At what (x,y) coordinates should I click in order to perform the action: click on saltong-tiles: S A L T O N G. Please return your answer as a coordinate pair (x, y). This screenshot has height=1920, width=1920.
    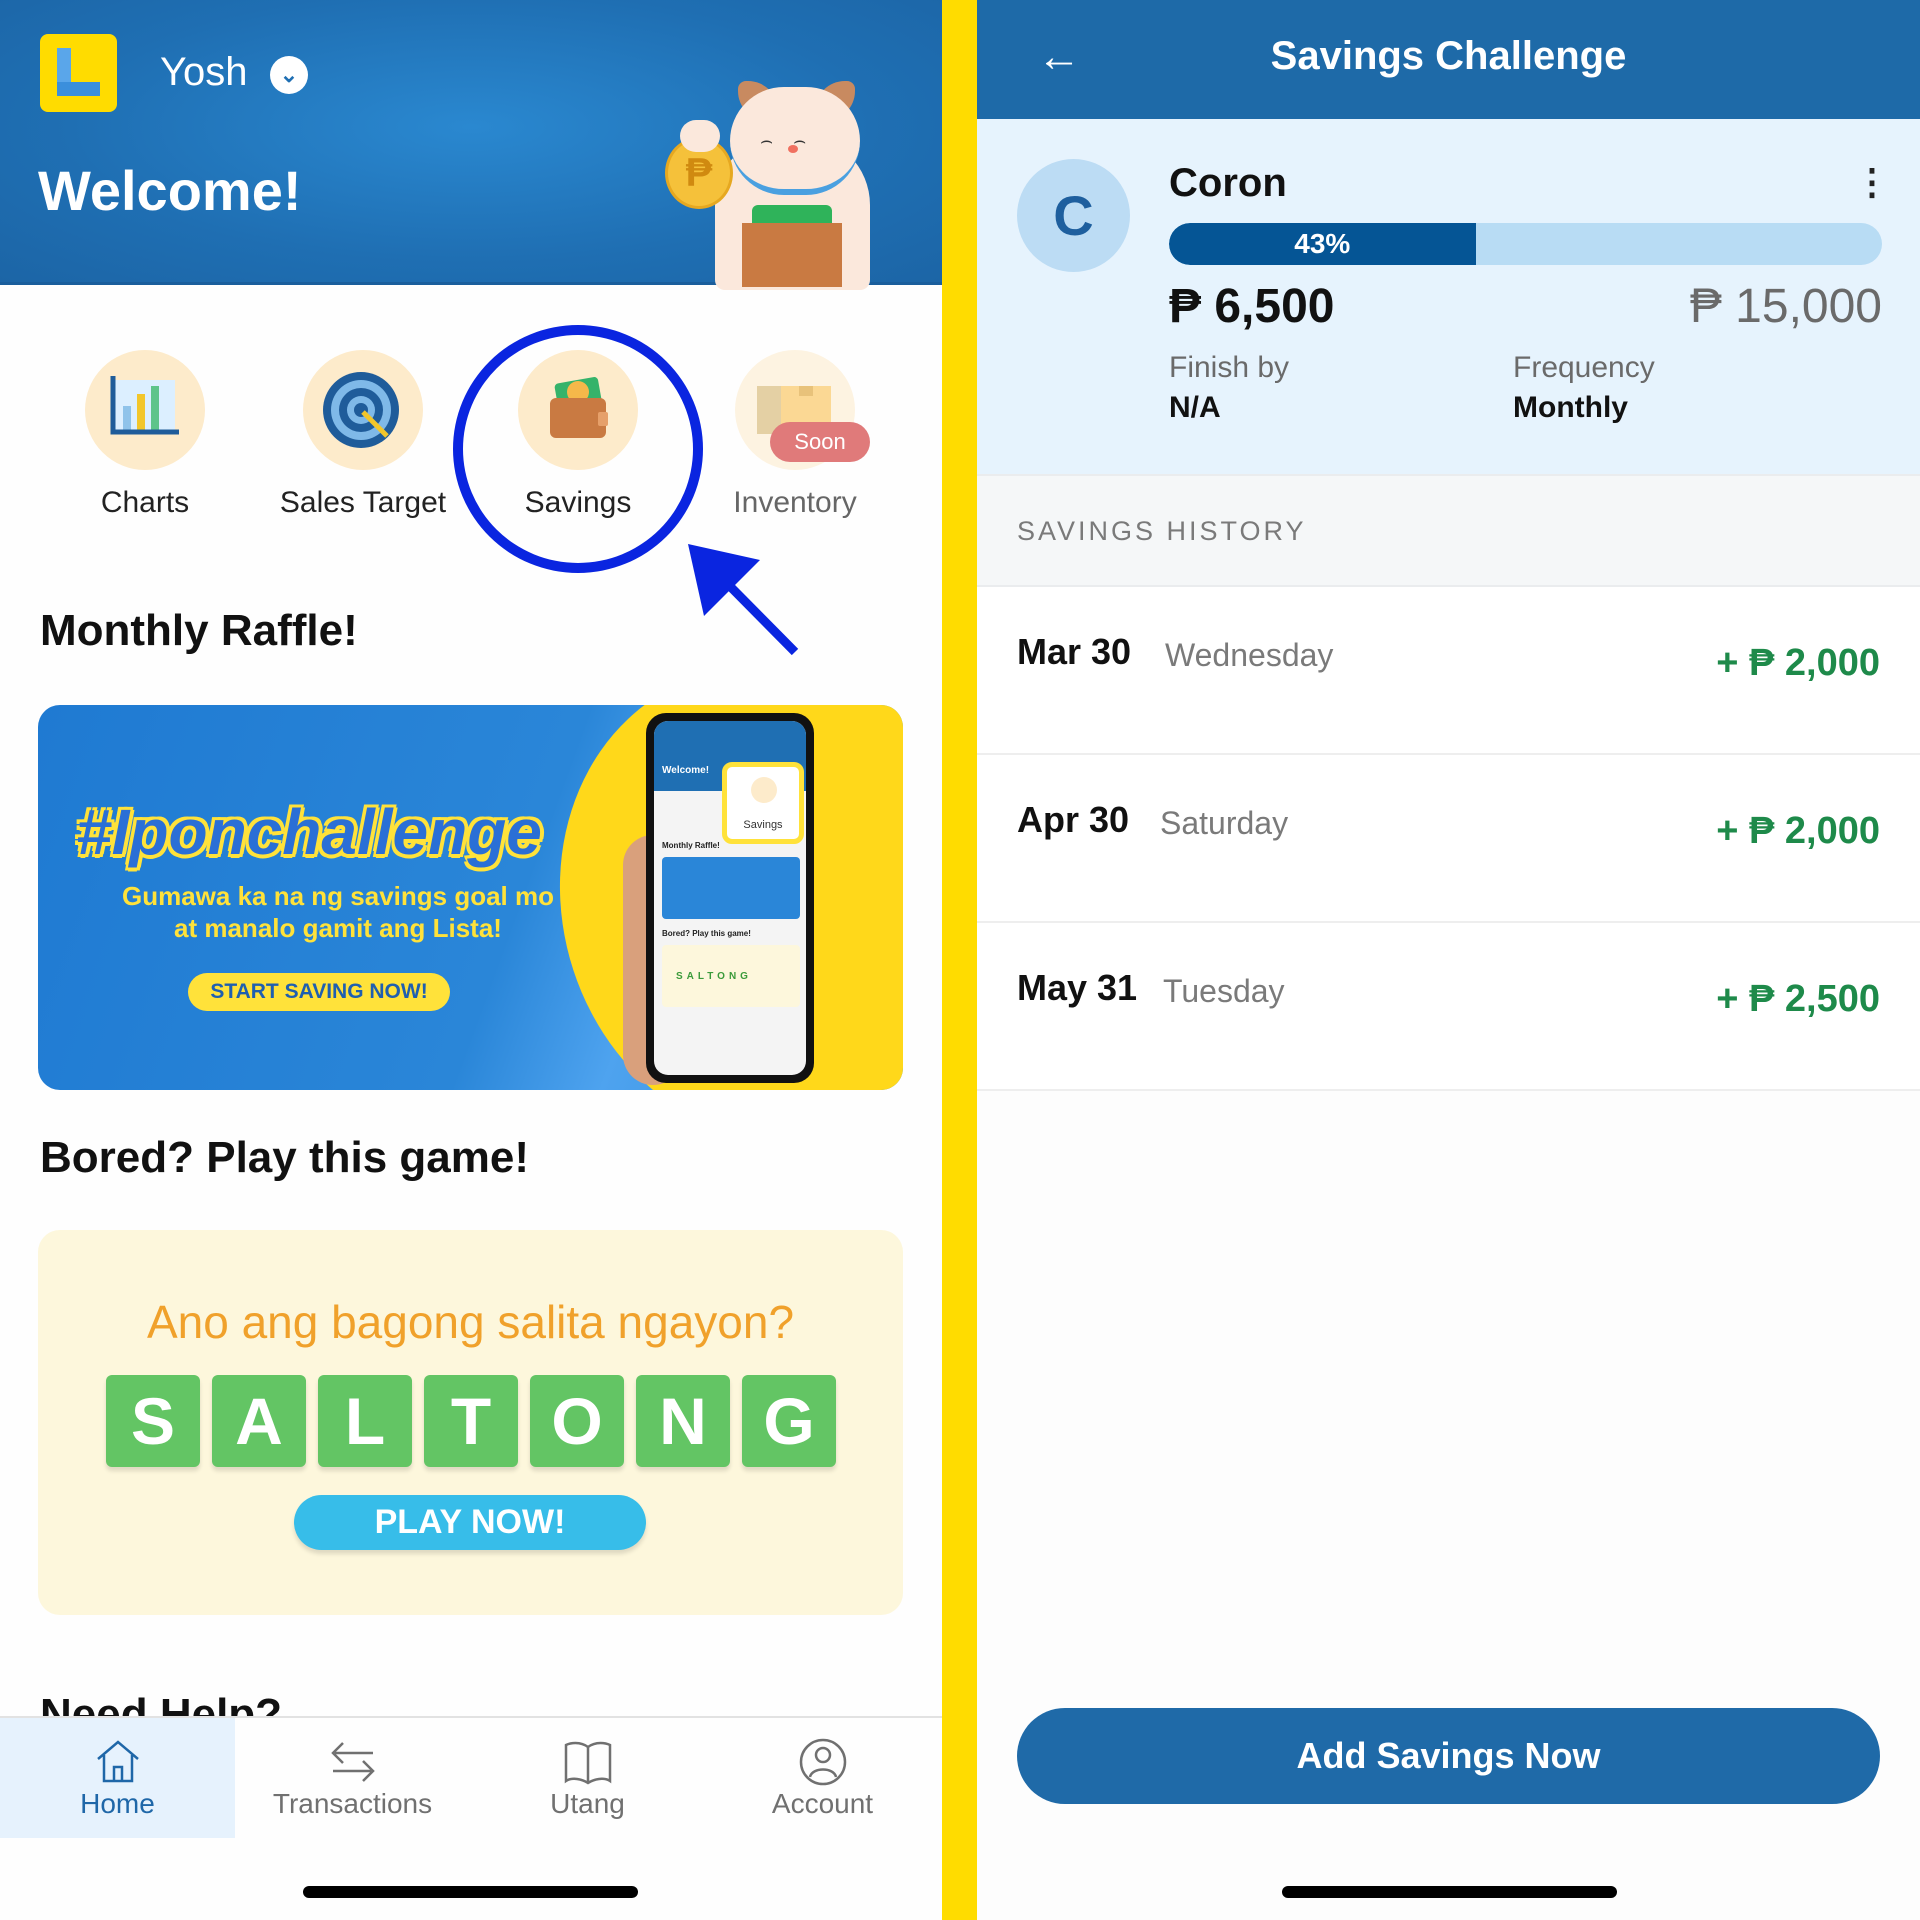
    Looking at the image, I should click on (471, 1421).